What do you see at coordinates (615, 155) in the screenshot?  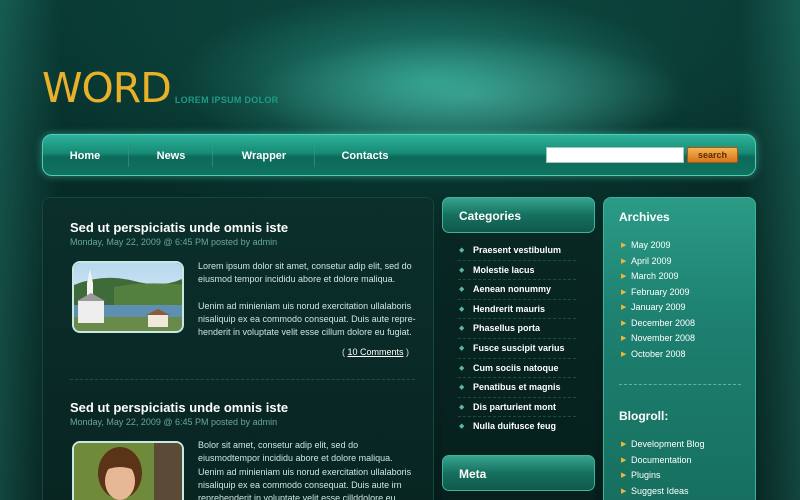 I see `search-input` at bounding box center [615, 155].